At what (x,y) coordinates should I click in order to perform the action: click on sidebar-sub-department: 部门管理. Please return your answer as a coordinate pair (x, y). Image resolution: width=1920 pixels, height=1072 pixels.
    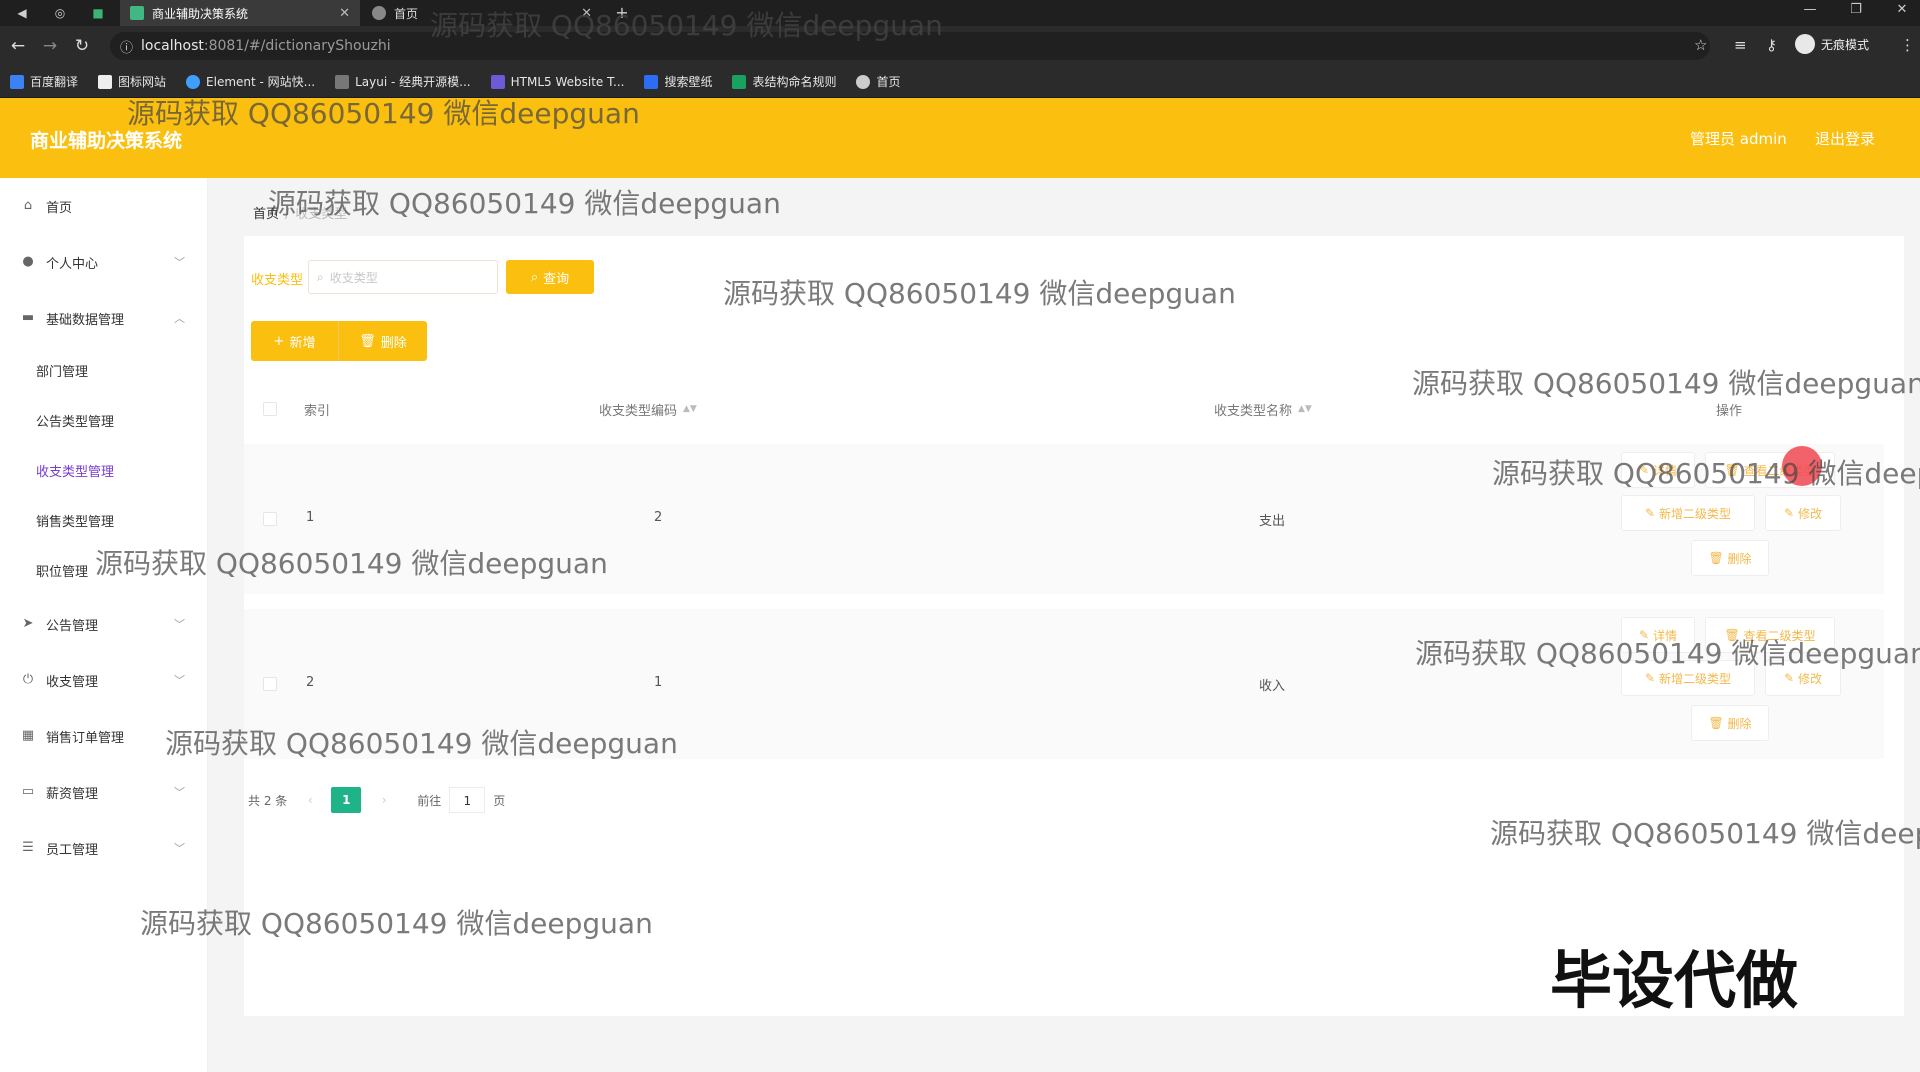
    Looking at the image, I should click on (104, 370).